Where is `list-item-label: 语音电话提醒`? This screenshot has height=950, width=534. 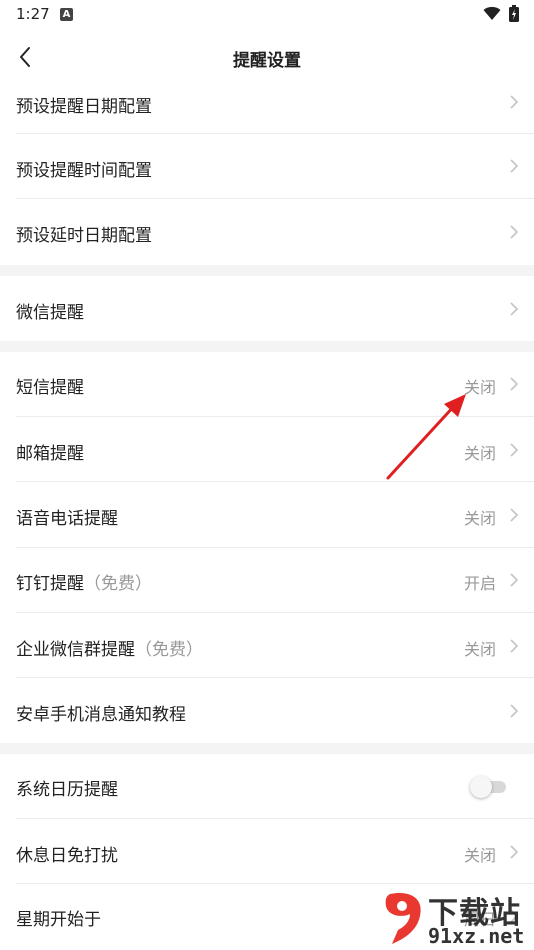
list-item-label: 语音电话提醒 is located at coordinates (67, 519).